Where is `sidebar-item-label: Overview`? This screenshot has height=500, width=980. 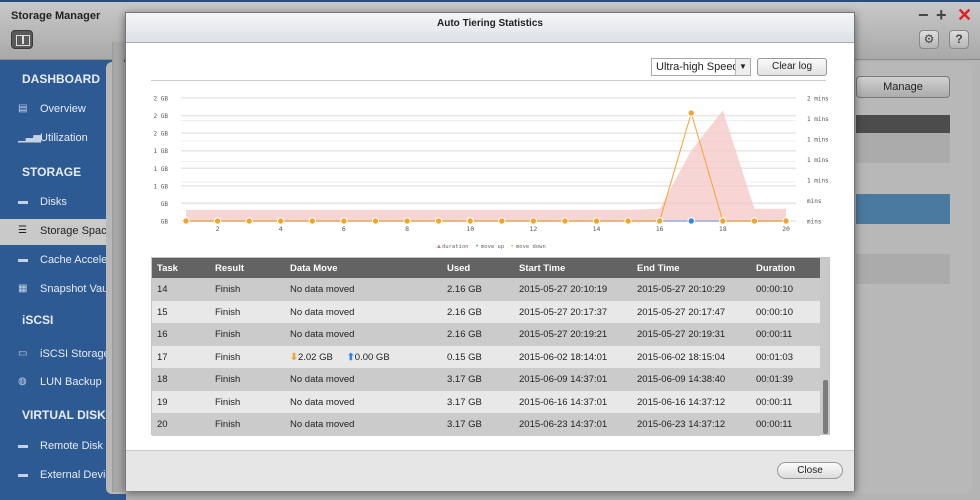 sidebar-item-label: Overview is located at coordinates (63, 109).